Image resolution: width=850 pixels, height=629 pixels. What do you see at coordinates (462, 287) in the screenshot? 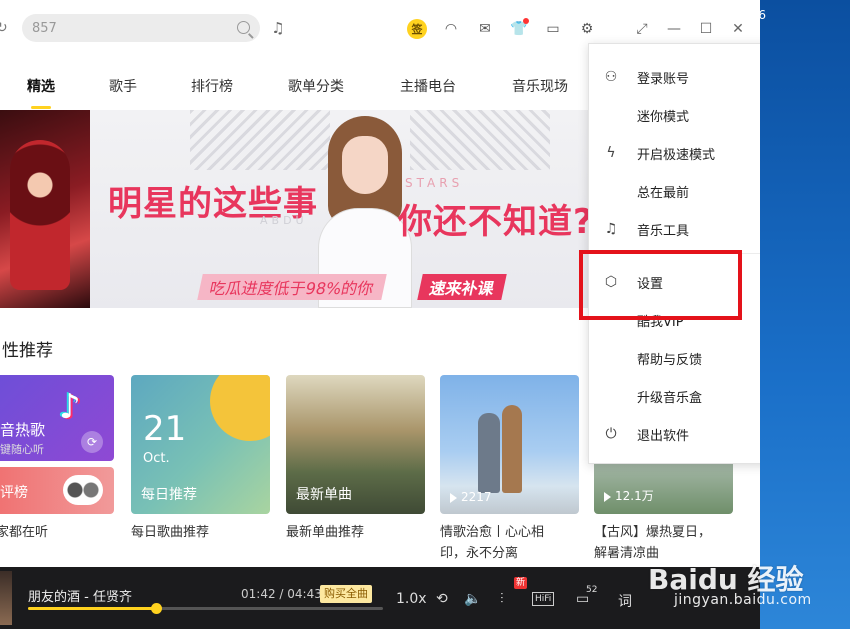
I see `banner-cta: 速来补课` at bounding box center [462, 287].